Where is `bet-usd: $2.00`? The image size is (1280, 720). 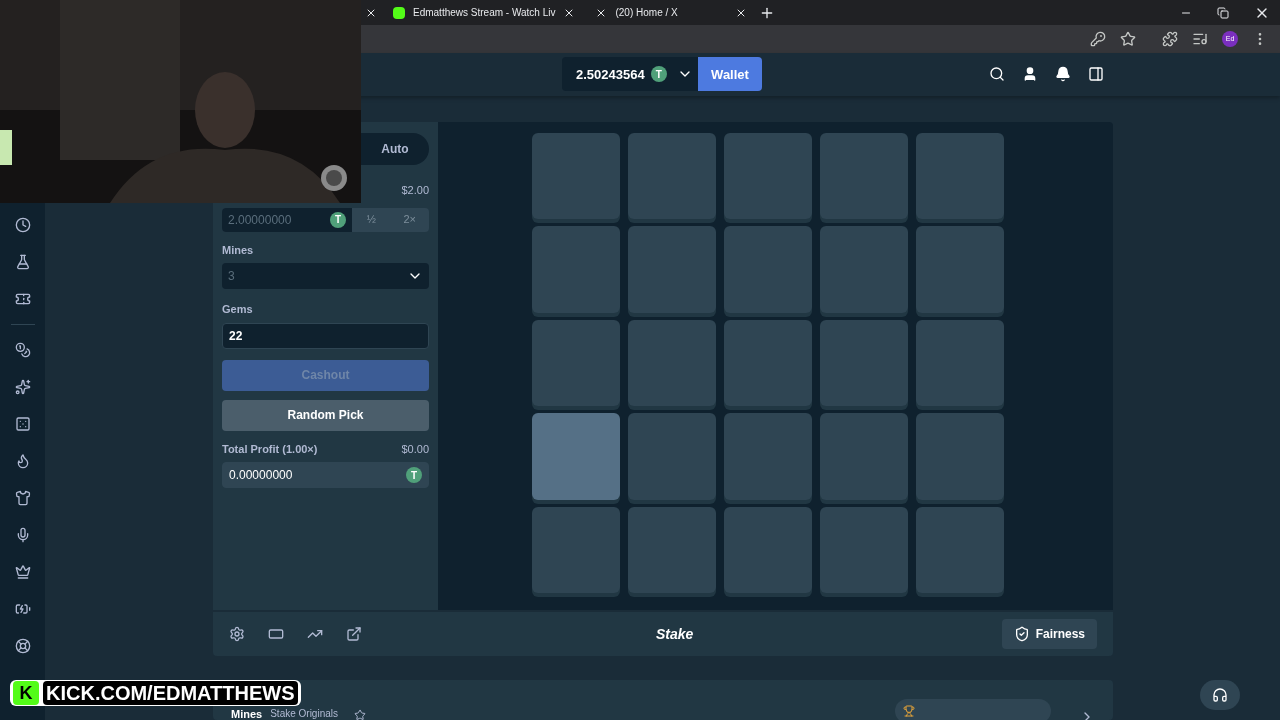
bet-usd: $2.00 is located at coordinates (415, 190).